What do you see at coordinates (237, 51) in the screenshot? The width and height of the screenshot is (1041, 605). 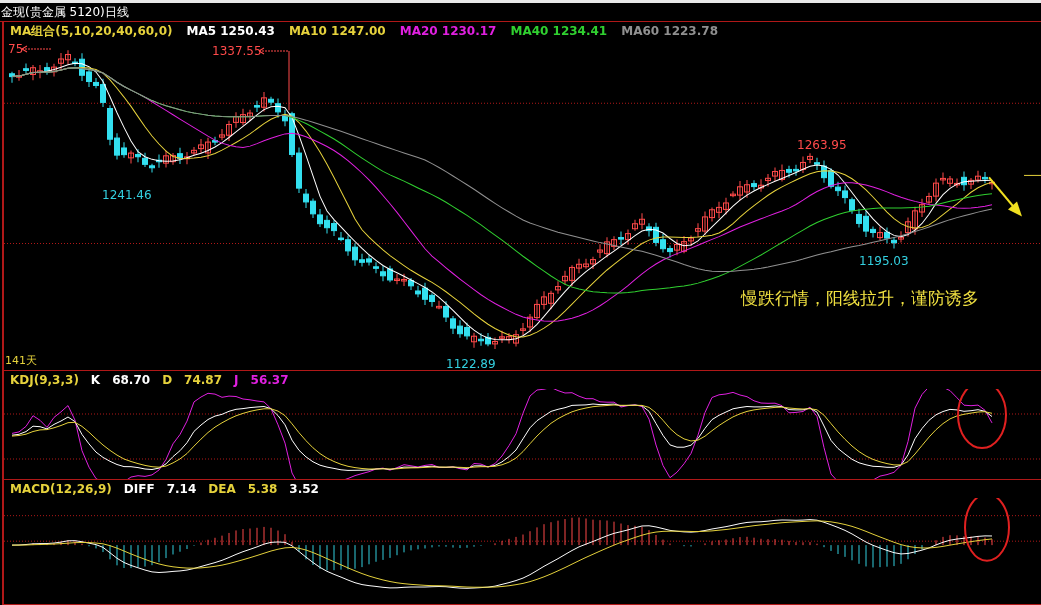 I see `price-label: 1337.55` at bounding box center [237, 51].